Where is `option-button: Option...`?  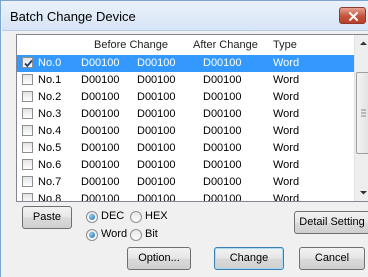
option-button: Option... is located at coordinates (159, 258).